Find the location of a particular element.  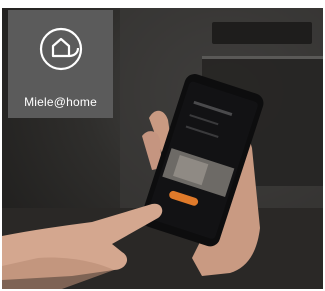

badge-label: Miele@home is located at coordinates (60, 102).